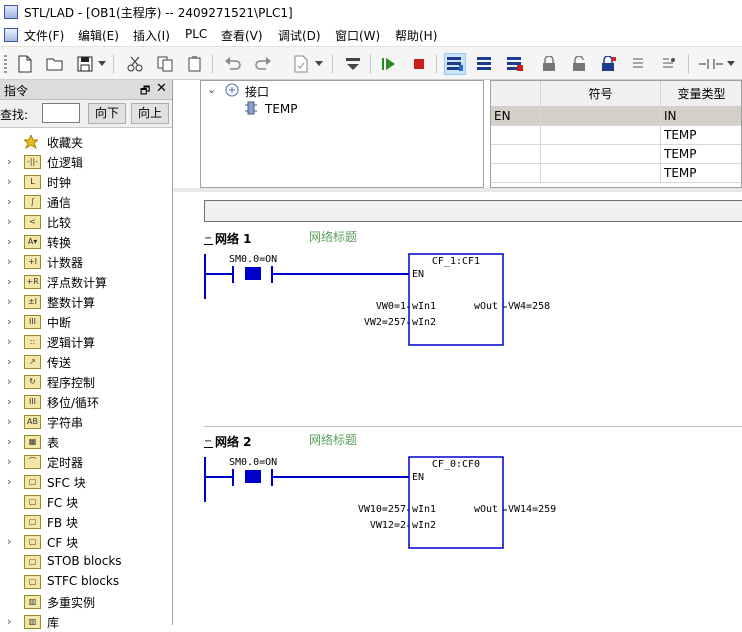 The image size is (742, 632). What do you see at coordinates (639, 64) in the screenshot?
I see `comment-list-icon` at bounding box center [639, 64].